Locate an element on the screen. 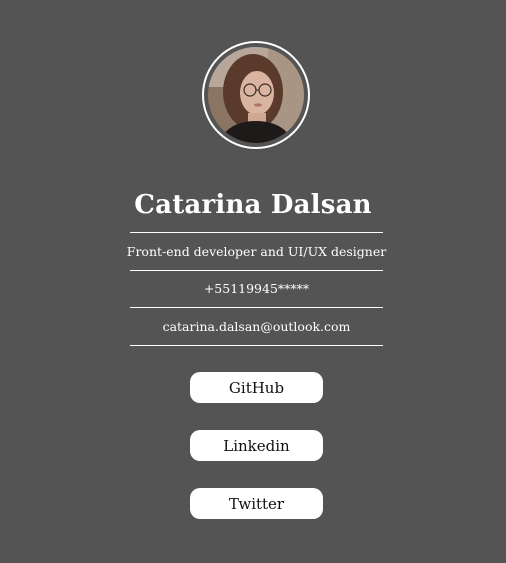 The width and height of the screenshot is (506, 563). twitter-button: Twitter is located at coordinates (256, 503).